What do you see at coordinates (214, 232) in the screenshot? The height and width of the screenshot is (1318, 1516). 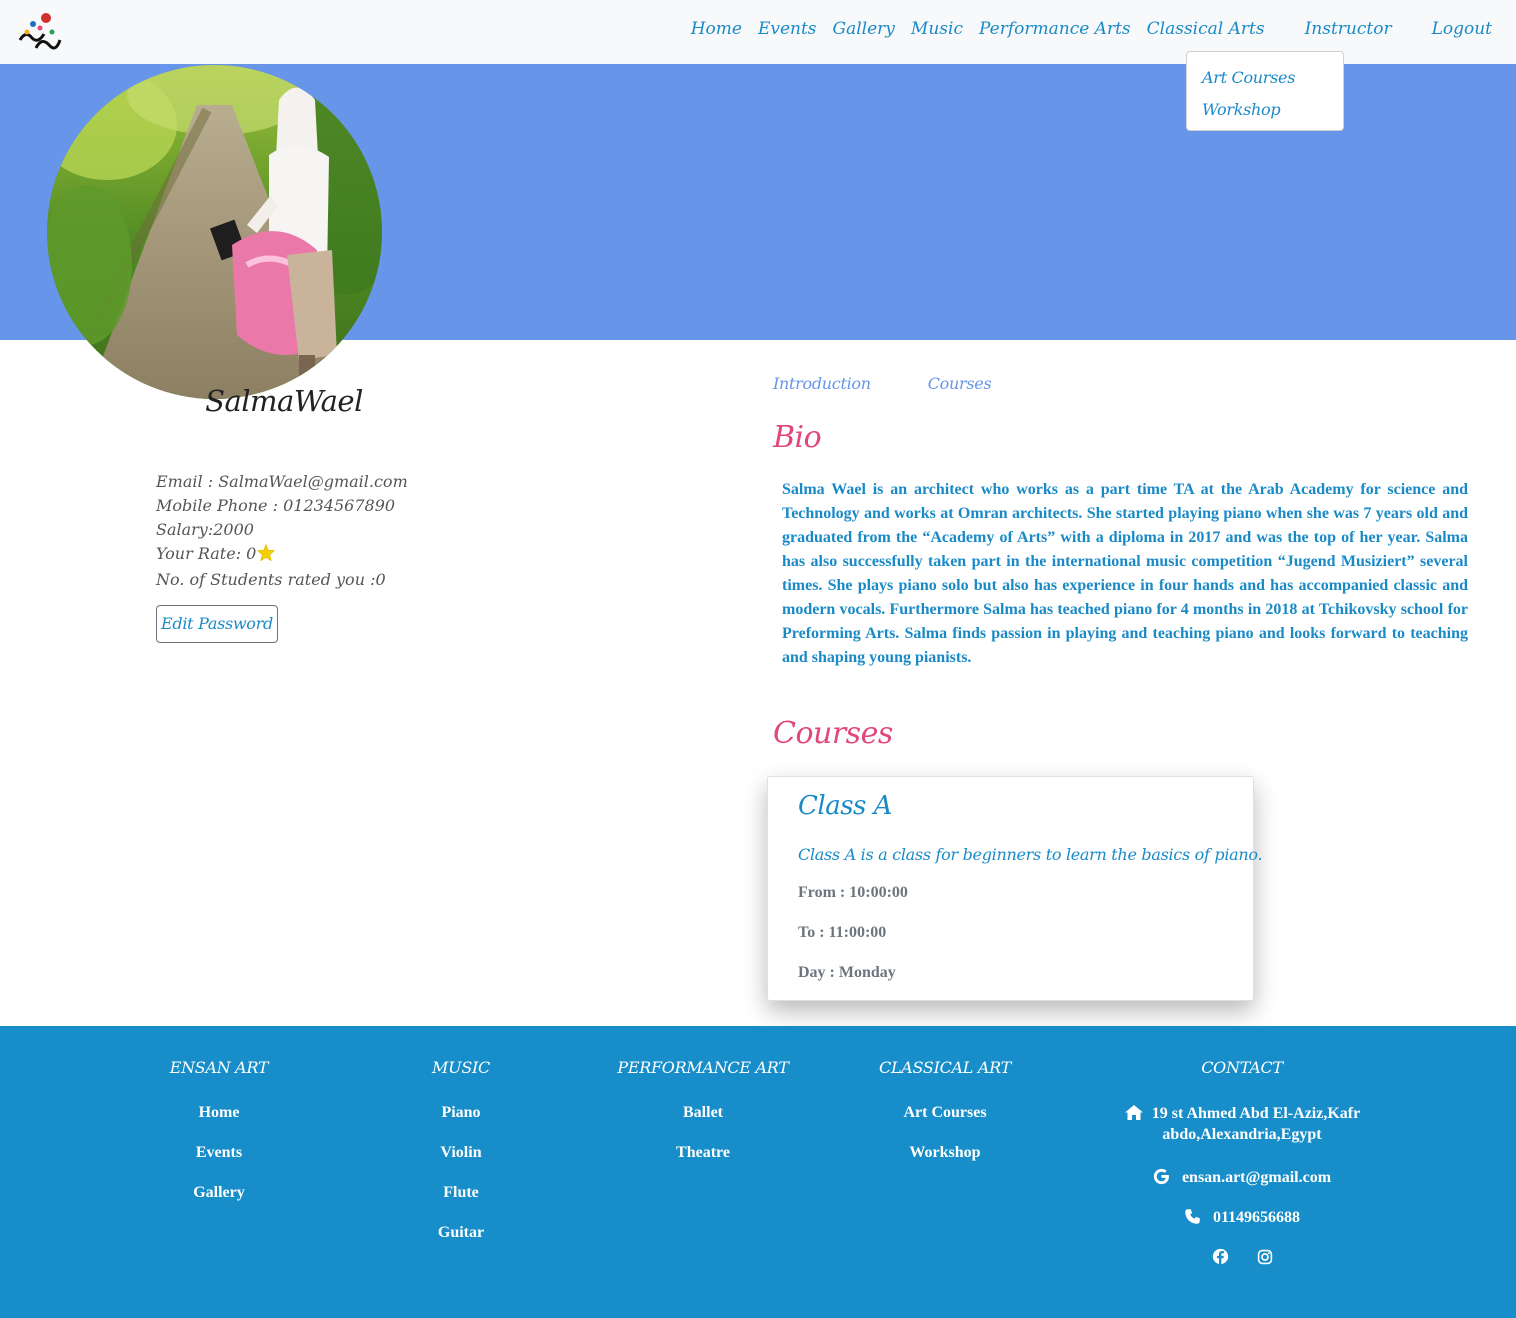 I see `profile-photo` at bounding box center [214, 232].